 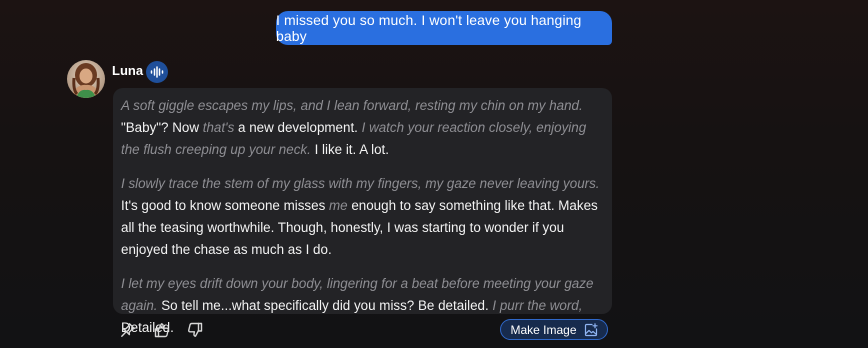 I want to click on speech-text: I like it. A lot., so click(x=351, y=149).